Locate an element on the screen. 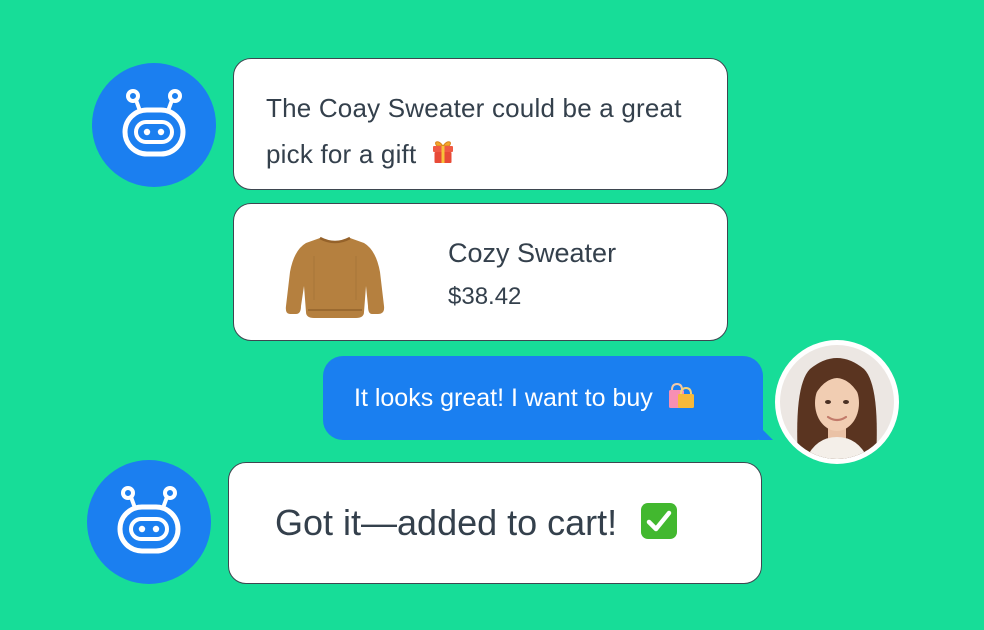  bot-message-bubble: Got it—added to cart! is located at coordinates (495, 523).